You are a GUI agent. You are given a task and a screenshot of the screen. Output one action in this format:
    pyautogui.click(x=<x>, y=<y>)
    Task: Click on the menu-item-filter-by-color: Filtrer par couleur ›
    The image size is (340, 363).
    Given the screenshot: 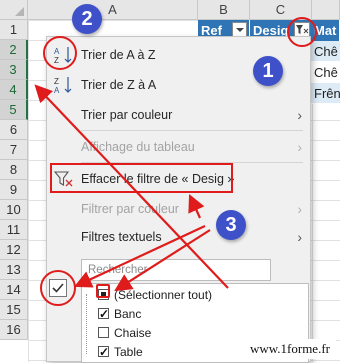 What is the action you would take?
    pyautogui.click(x=178, y=209)
    